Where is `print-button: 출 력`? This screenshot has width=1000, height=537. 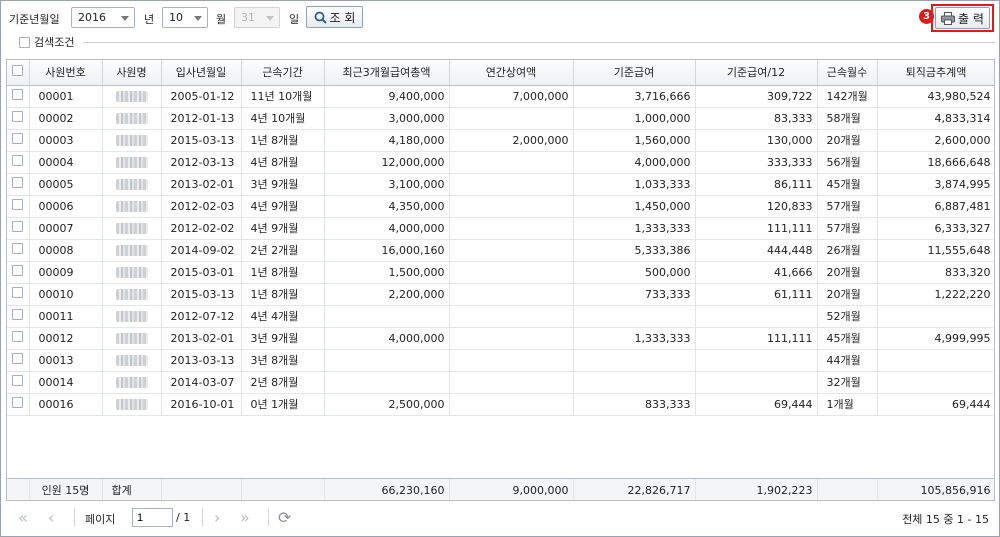
print-button: 출 력 is located at coordinates (962, 18).